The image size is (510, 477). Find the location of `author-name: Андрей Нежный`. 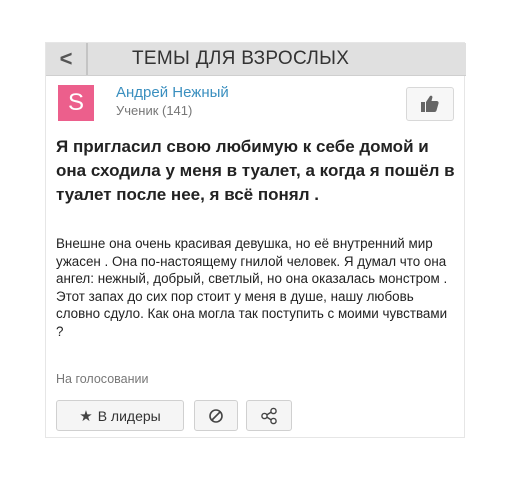

author-name: Андрей Нежный is located at coordinates (172, 92).